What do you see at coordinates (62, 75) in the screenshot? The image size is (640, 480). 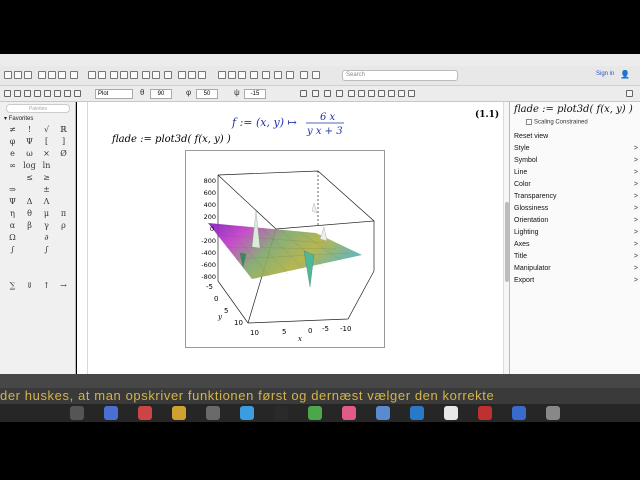 I see `paste-icon` at bounding box center [62, 75].